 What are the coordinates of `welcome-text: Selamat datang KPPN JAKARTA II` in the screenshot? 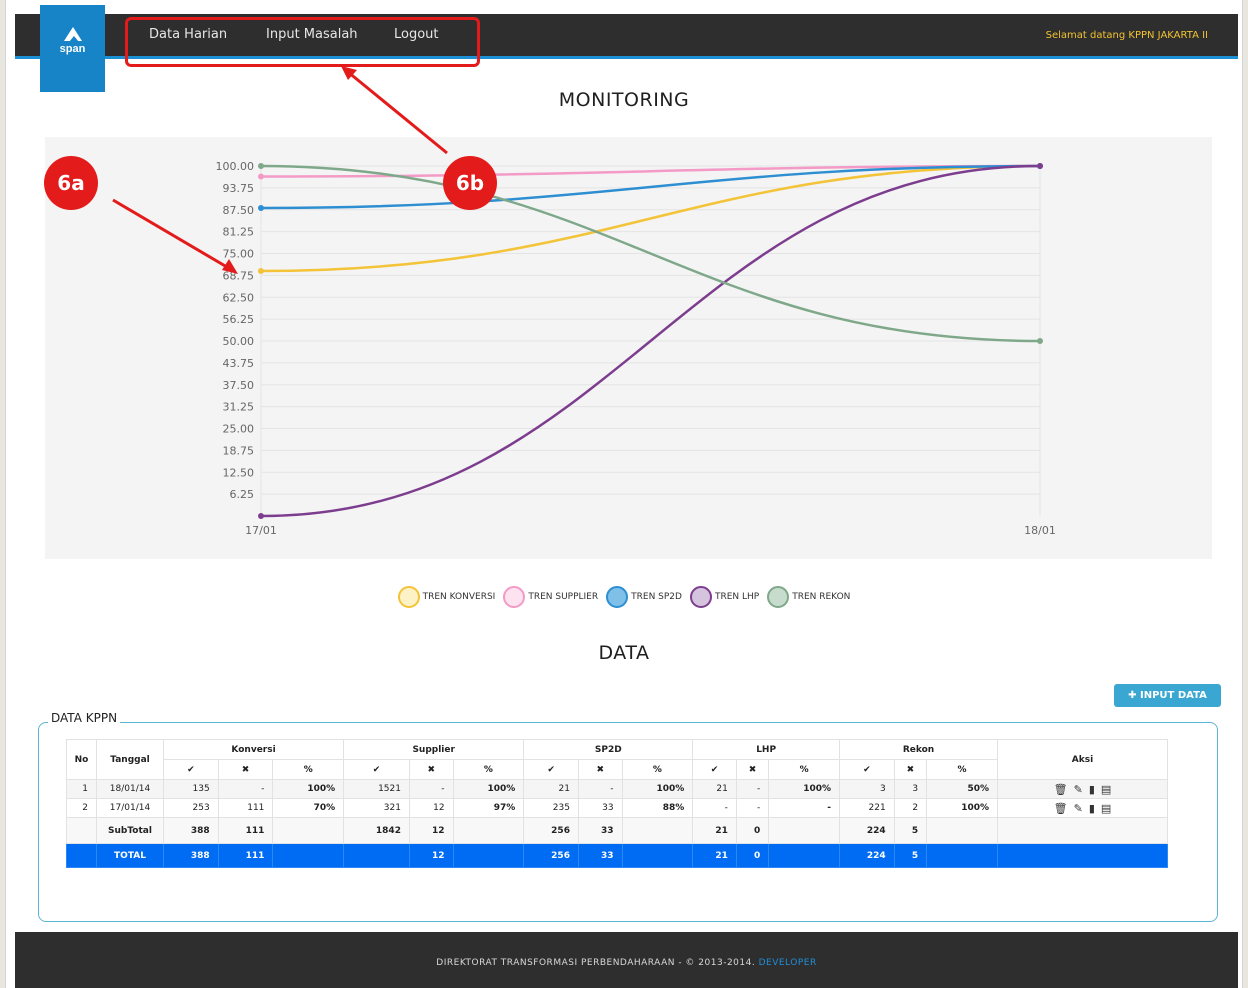 It's located at (1126, 35).